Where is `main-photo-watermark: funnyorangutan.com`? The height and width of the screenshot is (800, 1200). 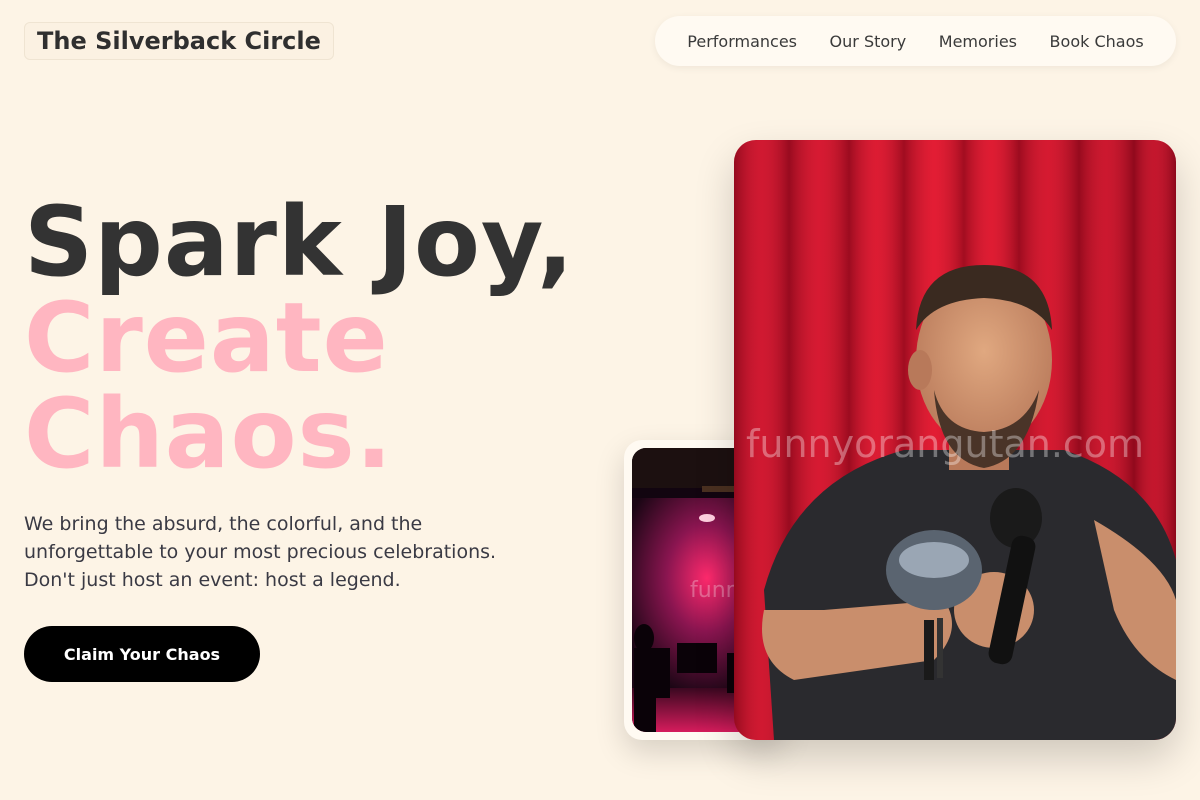
main-photo-watermark: funnyorangutan.com is located at coordinates (945, 444).